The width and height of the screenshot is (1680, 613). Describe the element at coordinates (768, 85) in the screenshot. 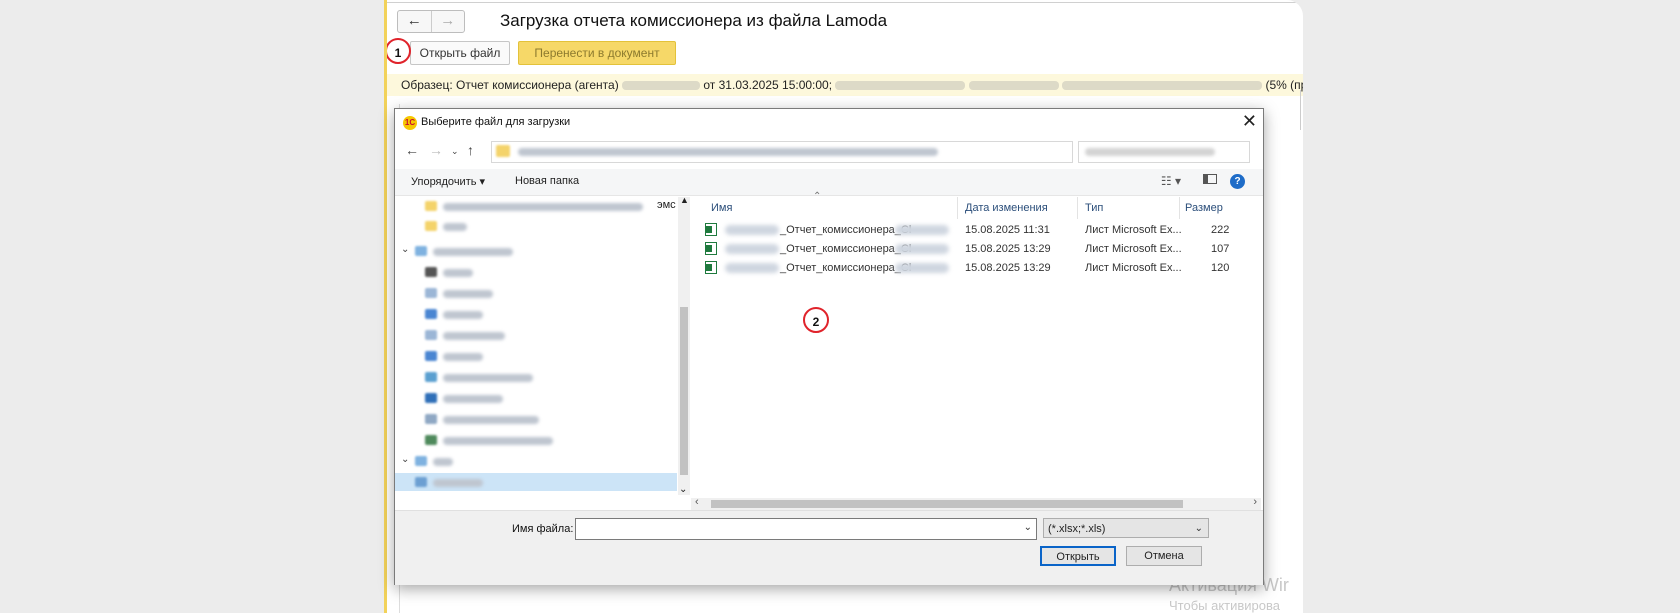

I see `sample-text-date: от 31.03.2025 15:00:00;` at that location.